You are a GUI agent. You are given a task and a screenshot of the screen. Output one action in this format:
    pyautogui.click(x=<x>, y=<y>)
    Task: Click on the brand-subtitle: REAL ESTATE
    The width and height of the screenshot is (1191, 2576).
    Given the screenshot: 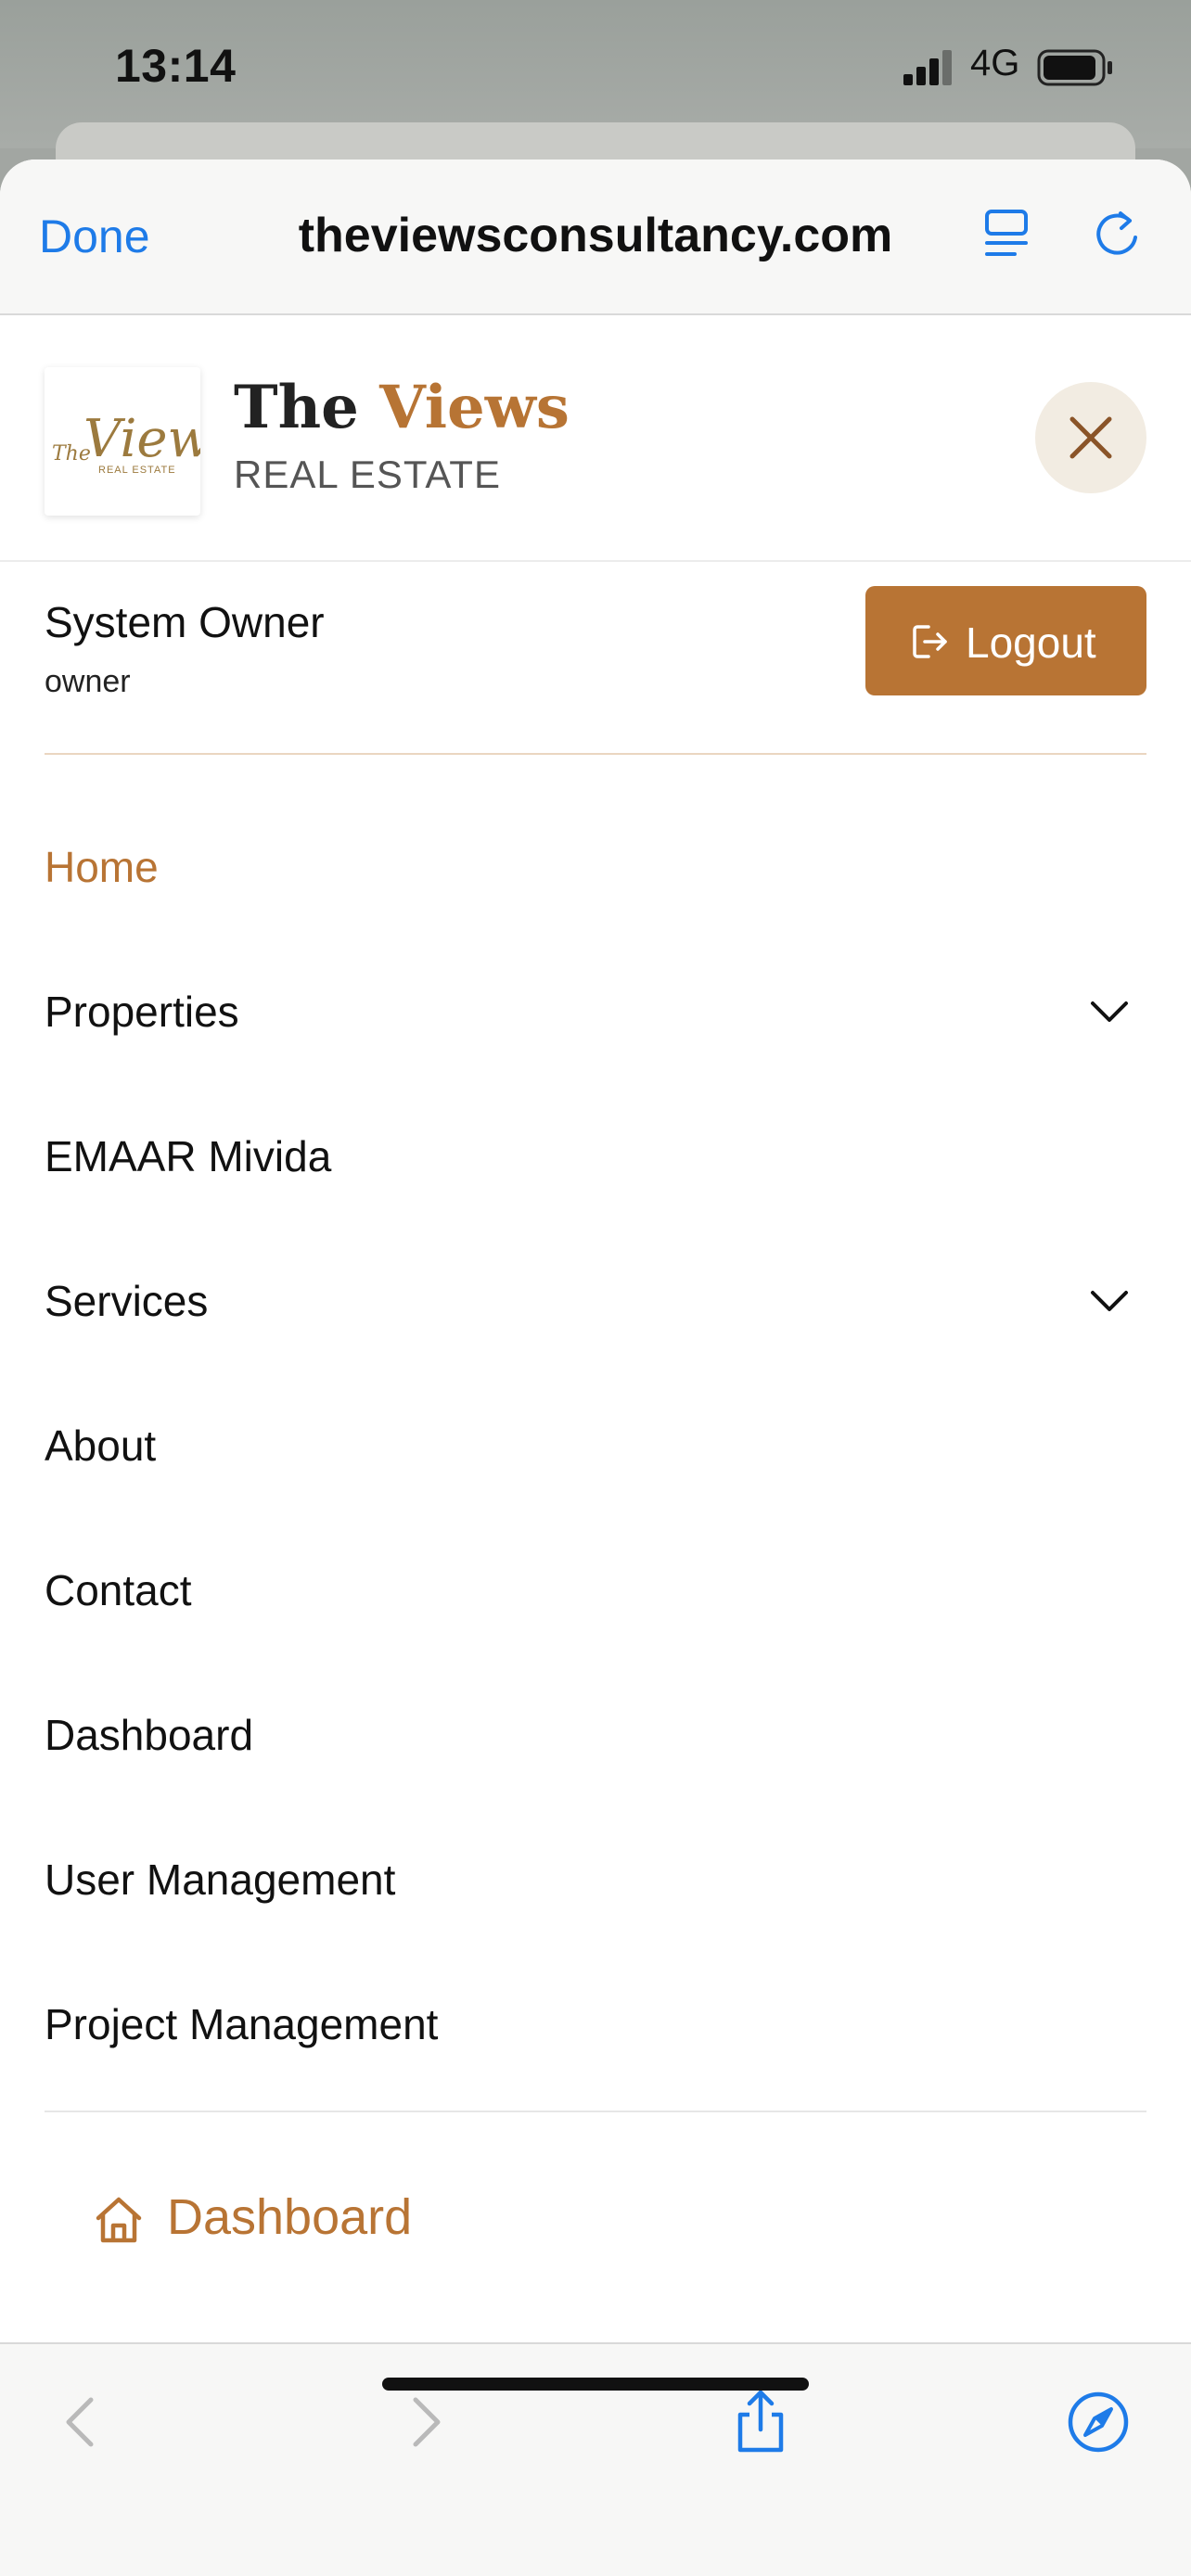 What is the action you would take?
    pyautogui.click(x=367, y=475)
    